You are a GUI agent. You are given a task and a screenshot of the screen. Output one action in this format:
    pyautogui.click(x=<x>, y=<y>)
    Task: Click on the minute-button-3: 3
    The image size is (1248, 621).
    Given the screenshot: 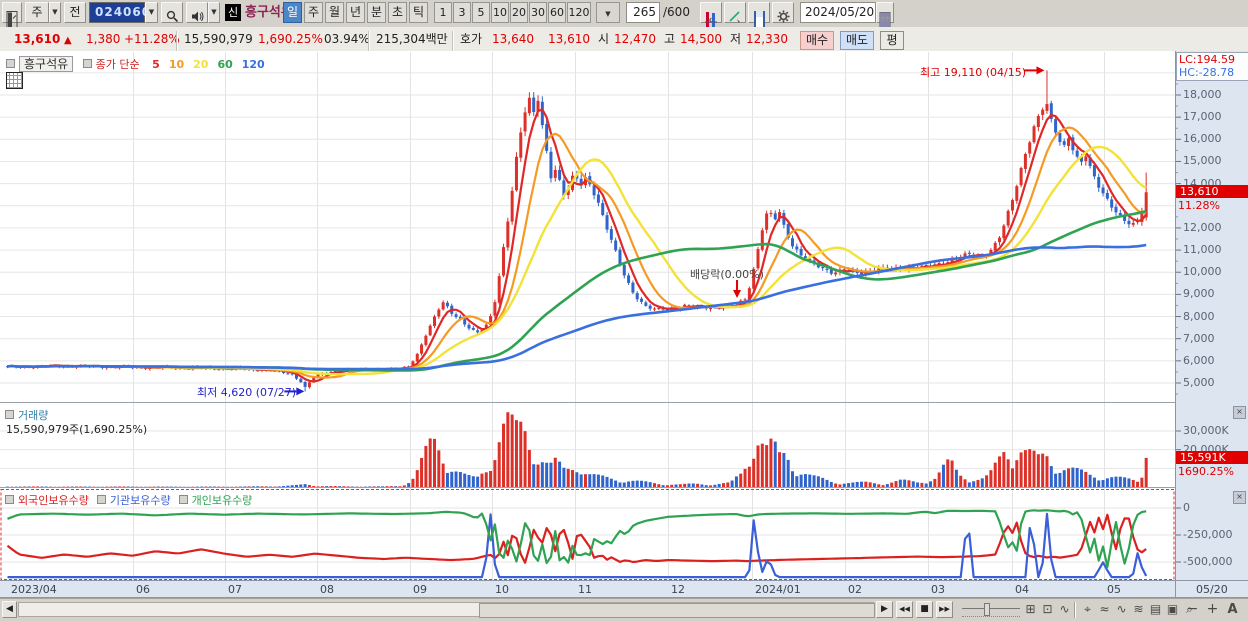 What is the action you would take?
    pyautogui.click(x=462, y=12)
    